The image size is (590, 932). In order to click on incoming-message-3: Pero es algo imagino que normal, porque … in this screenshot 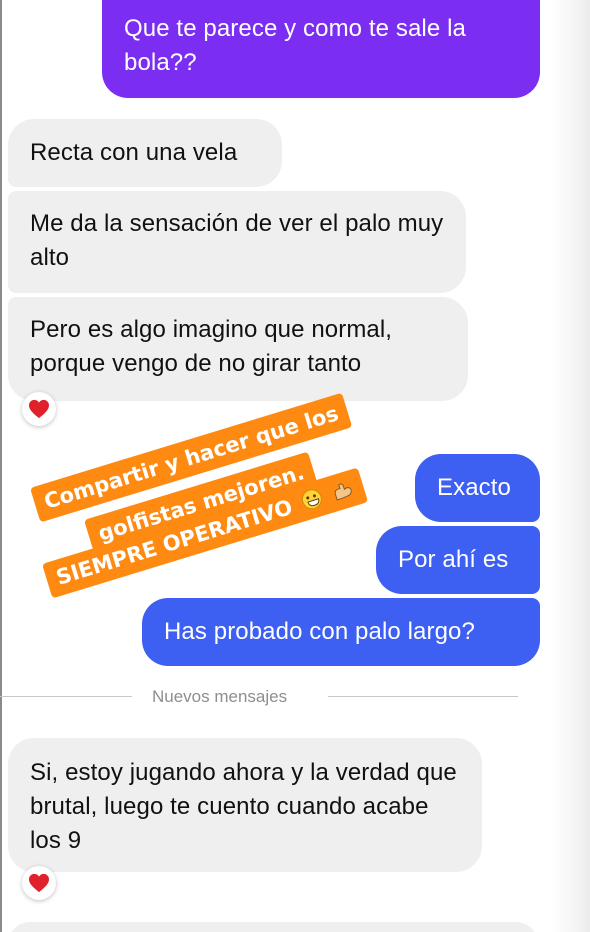, I will do `click(238, 349)`.